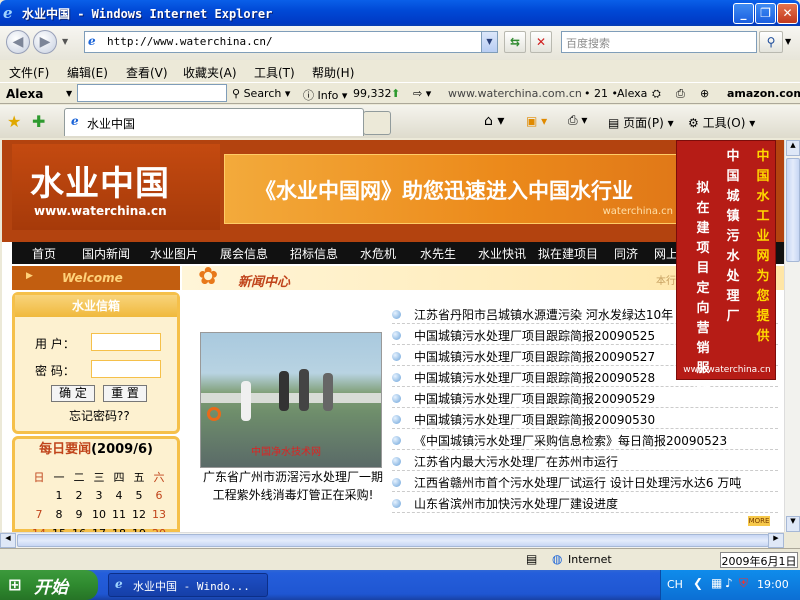 The width and height of the screenshot is (800, 600). Describe the element at coordinates (765, 13) in the screenshot. I see `maximize-button: ❐` at that location.